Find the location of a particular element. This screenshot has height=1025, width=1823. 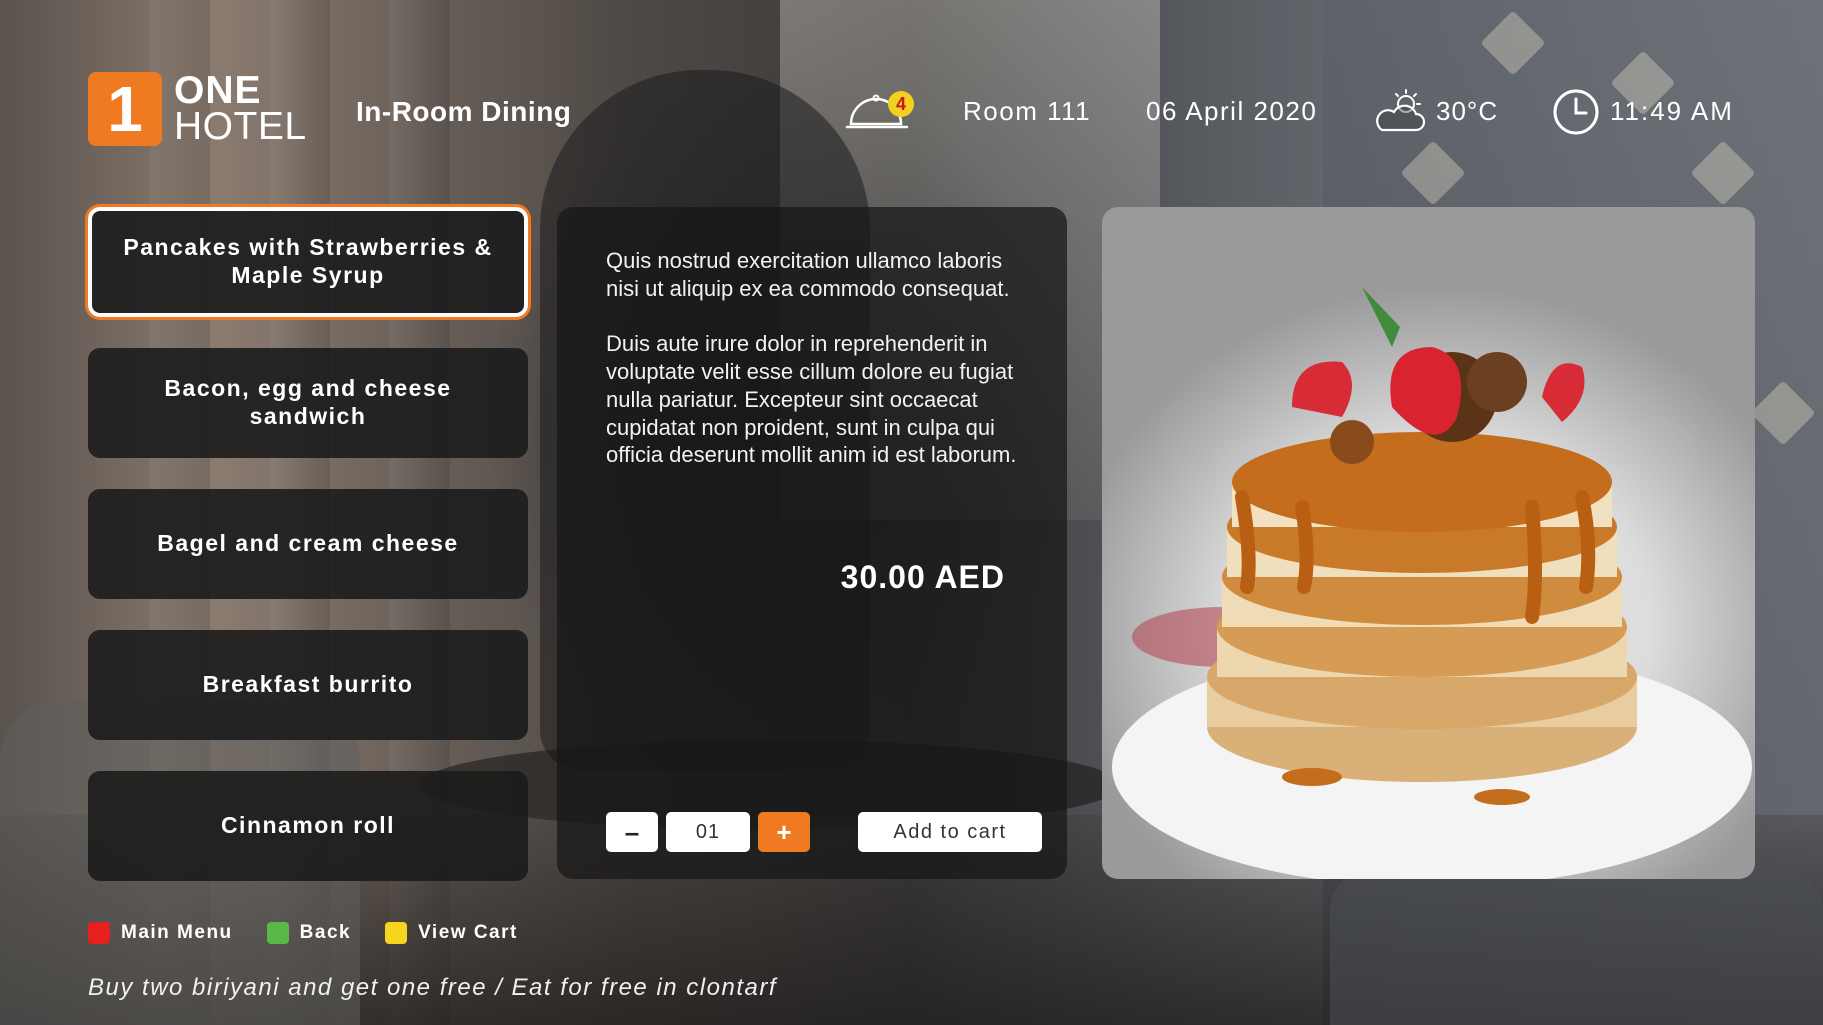

hotel-logo: 1 ONE HOTEL is located at coordinates (197, 108).